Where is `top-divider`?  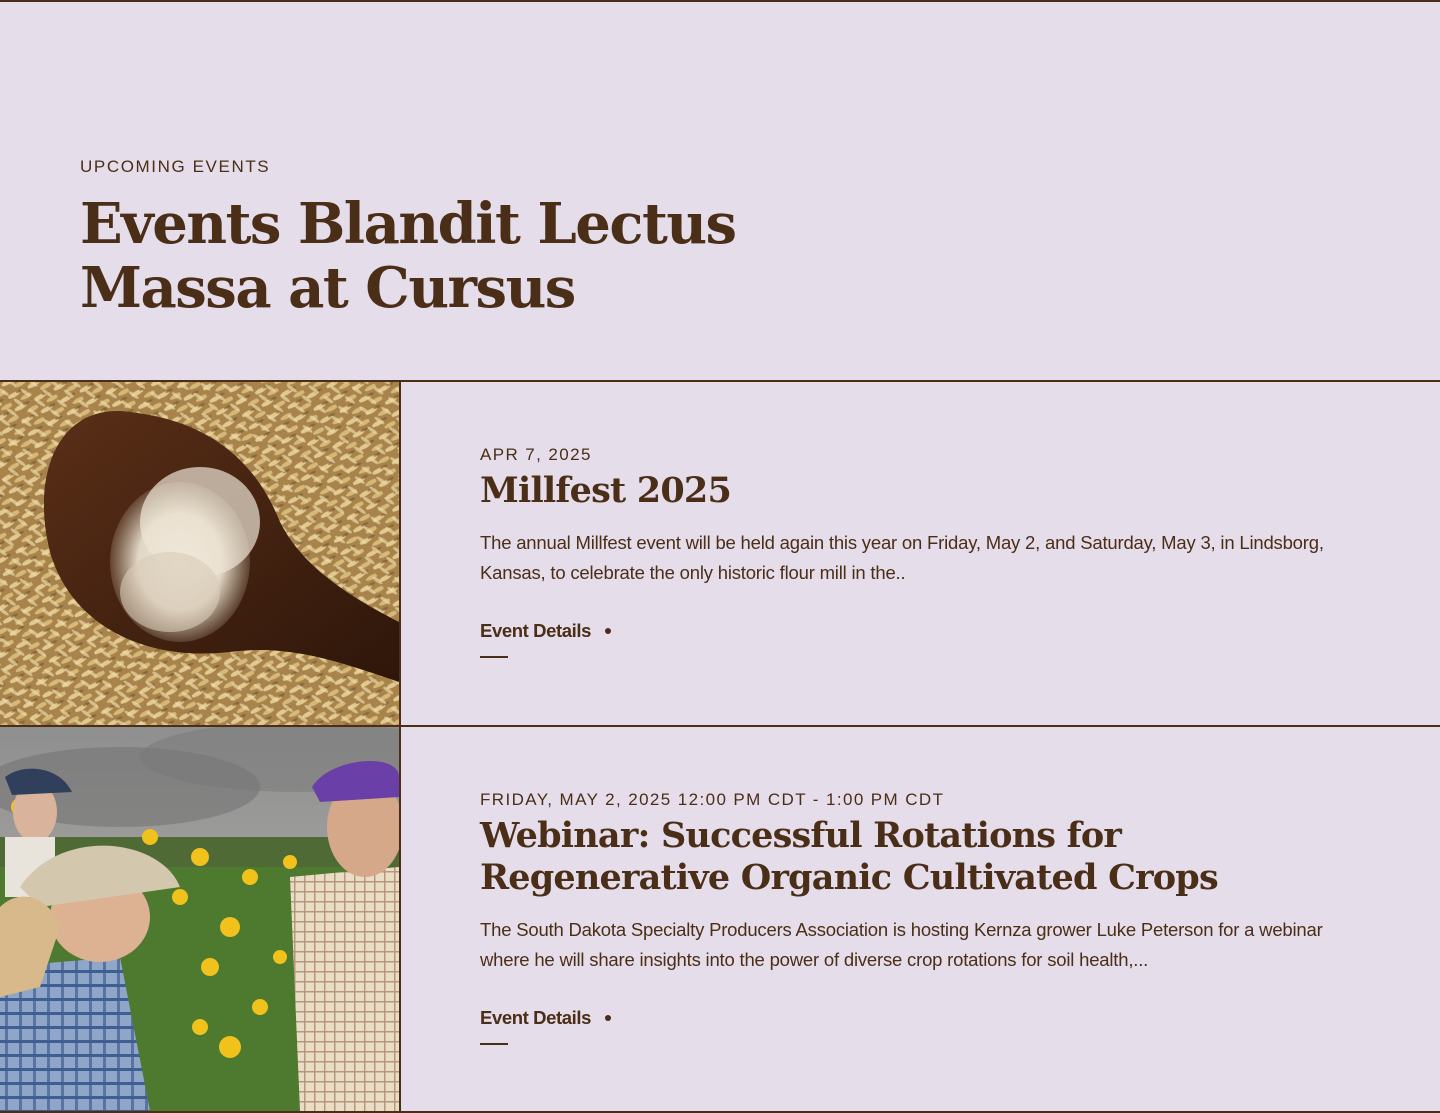
top-divider is located at coordinates (720, 1).